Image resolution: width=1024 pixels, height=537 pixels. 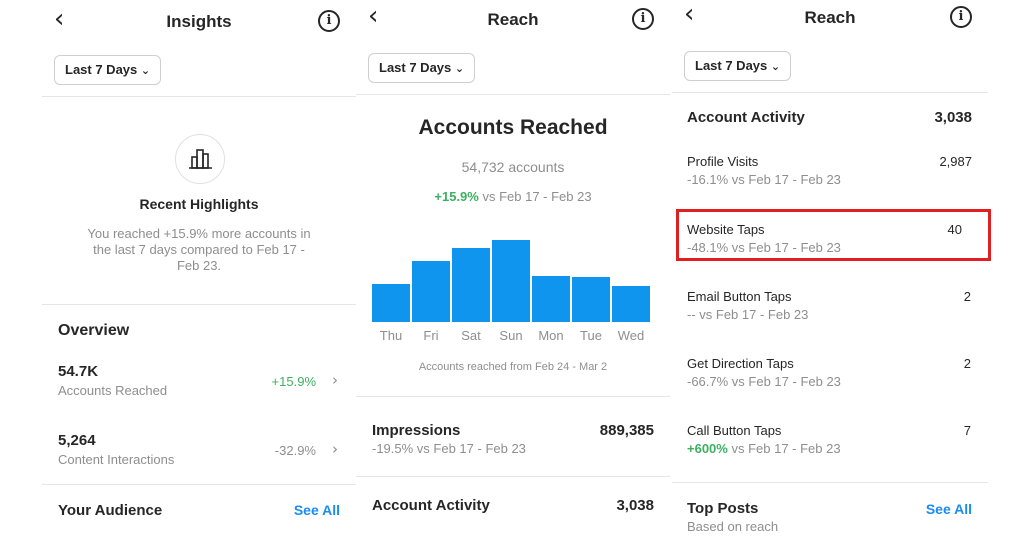 I want to click on audience-title: Your Audience, so click(x=110, y=510).